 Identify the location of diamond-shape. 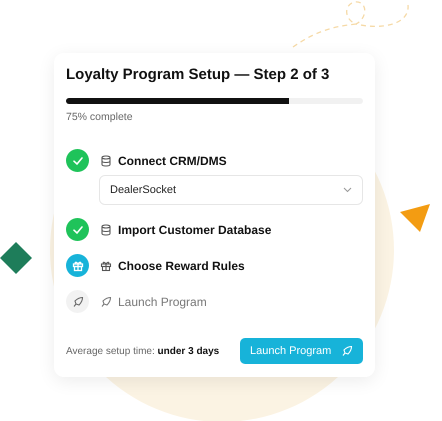
(16, 258).